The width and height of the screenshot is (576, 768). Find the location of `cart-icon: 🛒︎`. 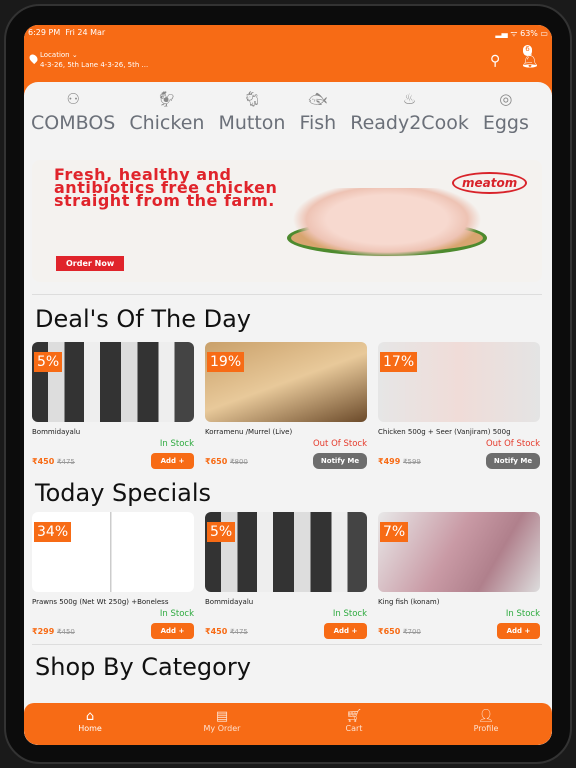

cart-icon: 🛒︎ is located at coordinates (354, 716).